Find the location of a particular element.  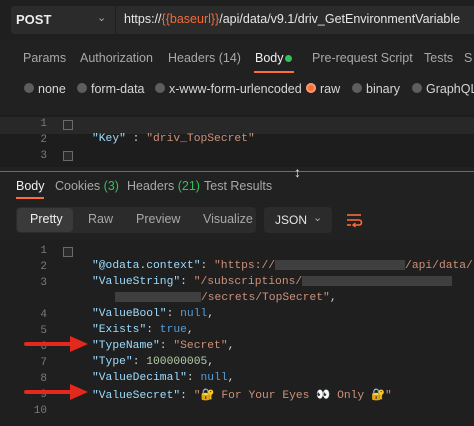

wrap-lines-button is located at coordinates (354, 220).